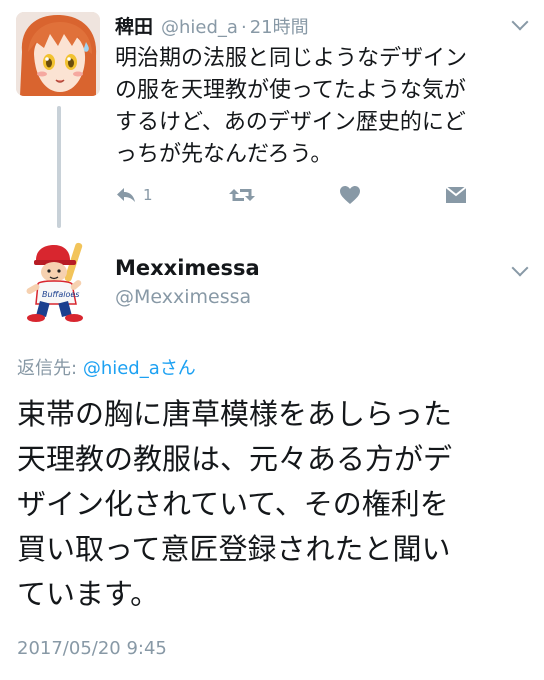  What do you see at coordinates (235, 459) in the screenshot?
I see `tweet-text-line: 天理教の教服は、元々ある方がデ` at bounding box center [235, 459].